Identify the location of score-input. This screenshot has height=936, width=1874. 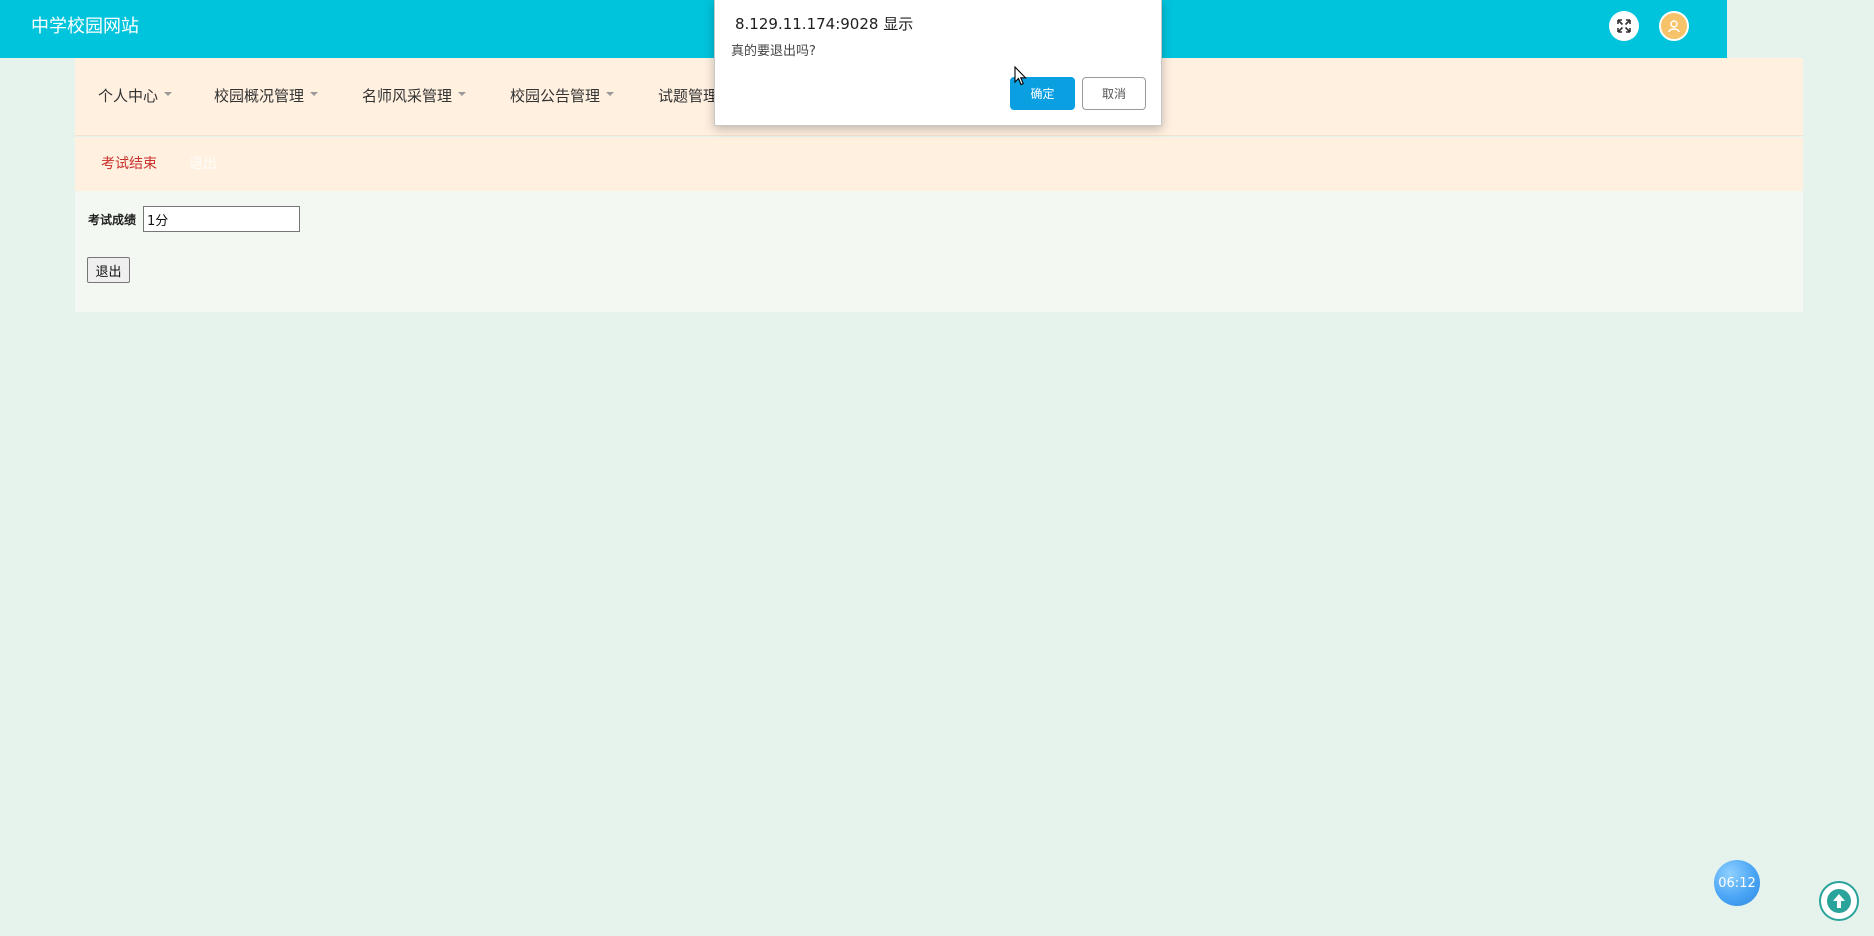
(221, 219).